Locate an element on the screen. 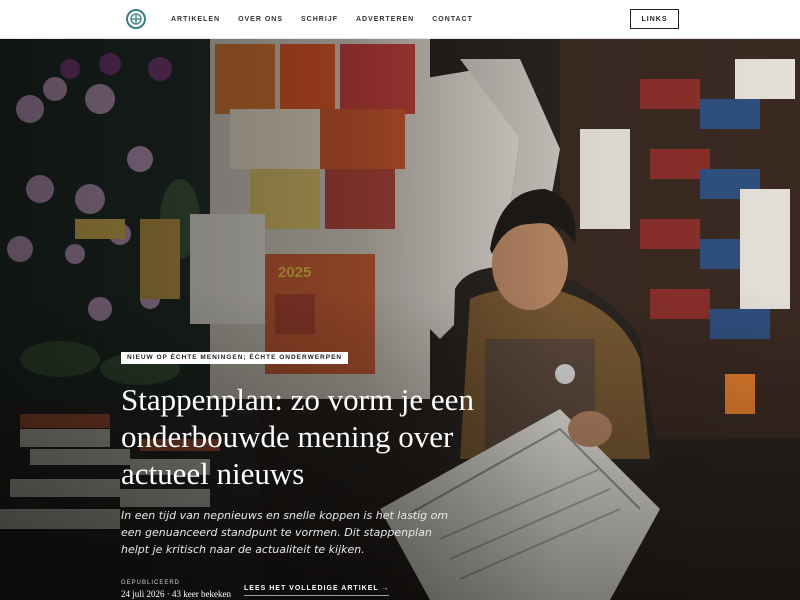 This screenshot has height=600, width=800. links-button: LINKS is located at coordinates (654, 19).